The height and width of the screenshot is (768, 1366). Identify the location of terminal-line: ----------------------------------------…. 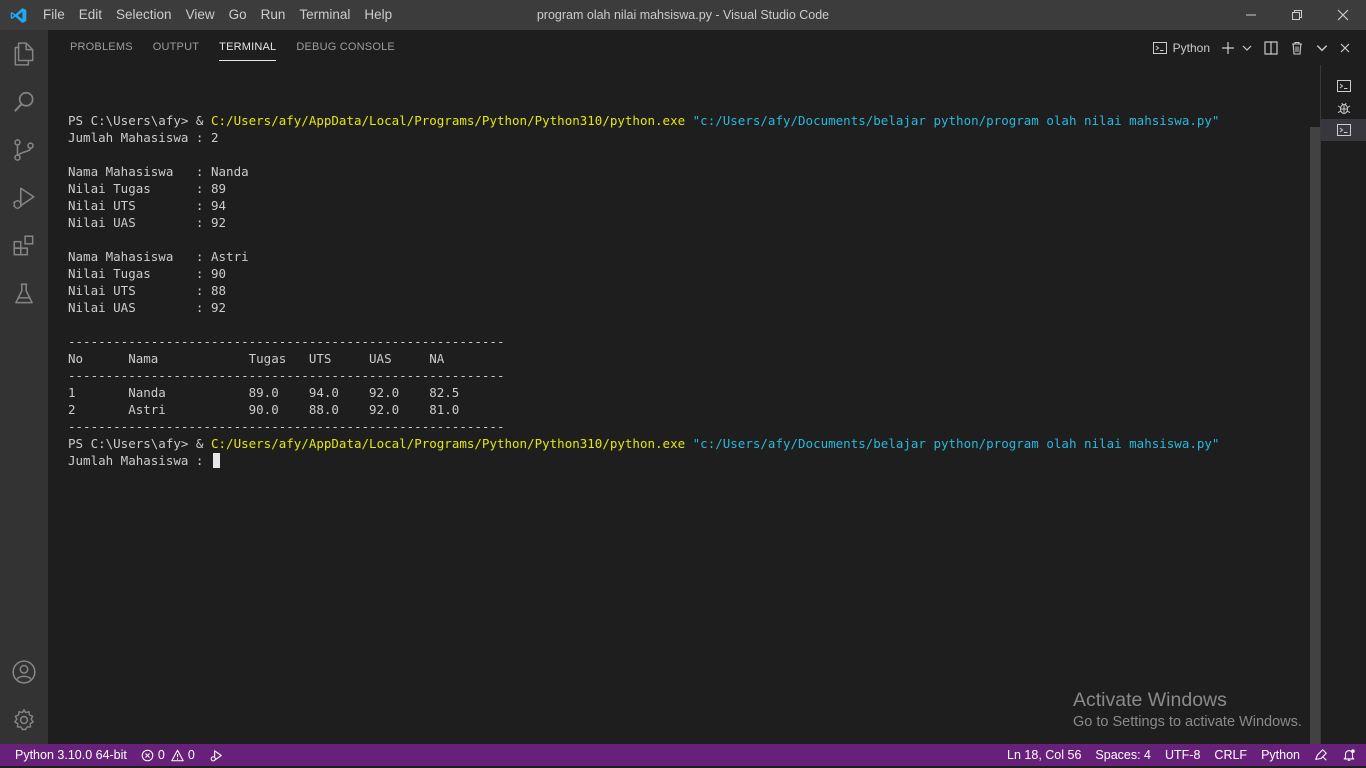
(688, 341).